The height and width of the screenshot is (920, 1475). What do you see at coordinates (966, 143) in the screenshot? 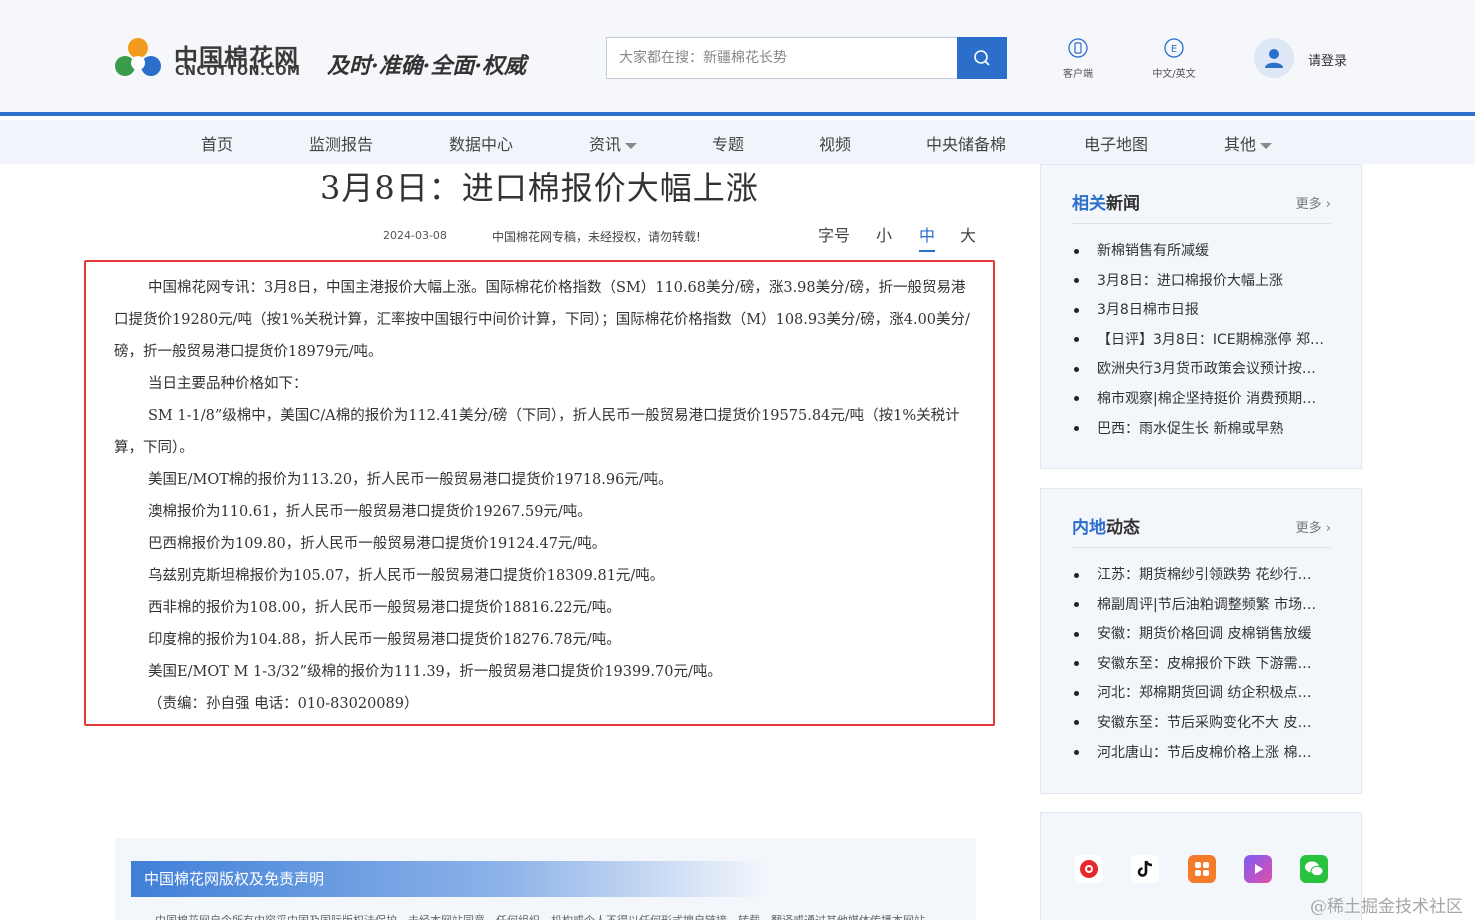
I see `nav-item-reserve: 中央储备棉` at bounding box center [966, 143].